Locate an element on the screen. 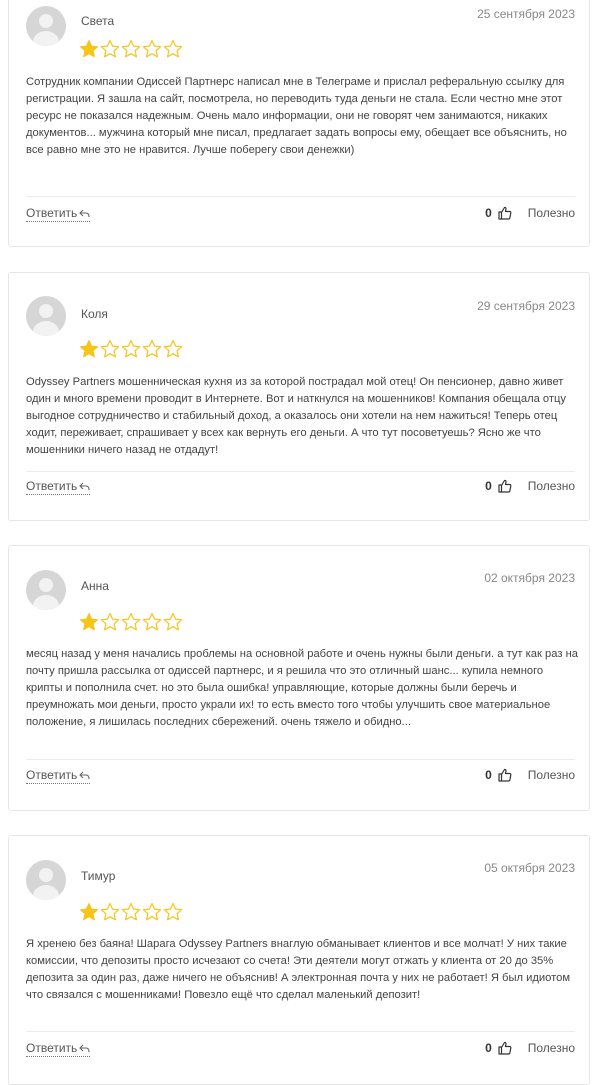  review-author: Коля is located at coordinates (94, 314).